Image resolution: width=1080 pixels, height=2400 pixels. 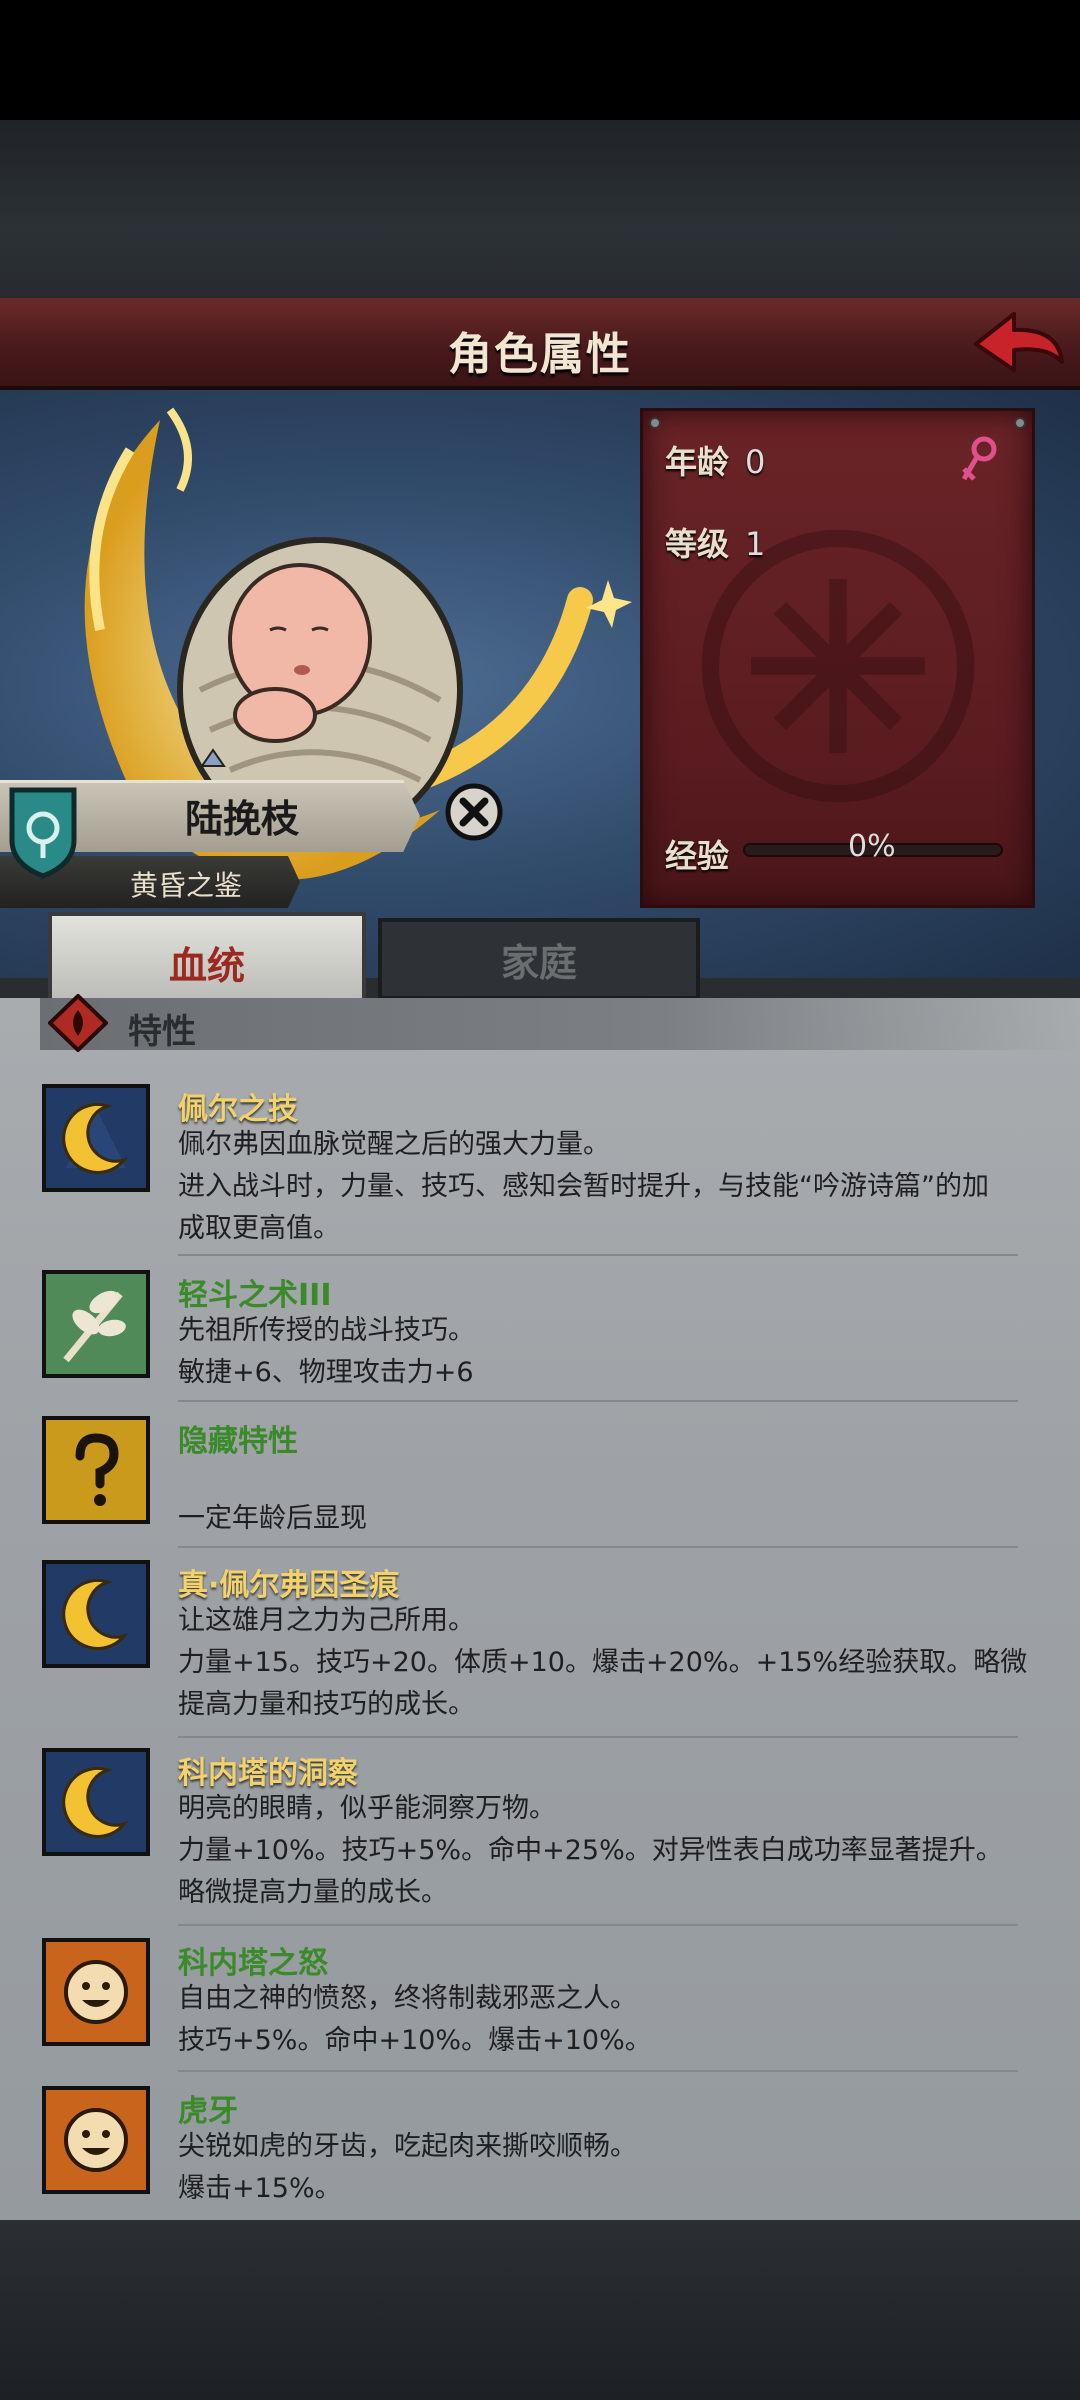 What do you see at coordinates (613, 1477) in the screenshot?
I see `trait-line` at bounding box center [613, 1477].